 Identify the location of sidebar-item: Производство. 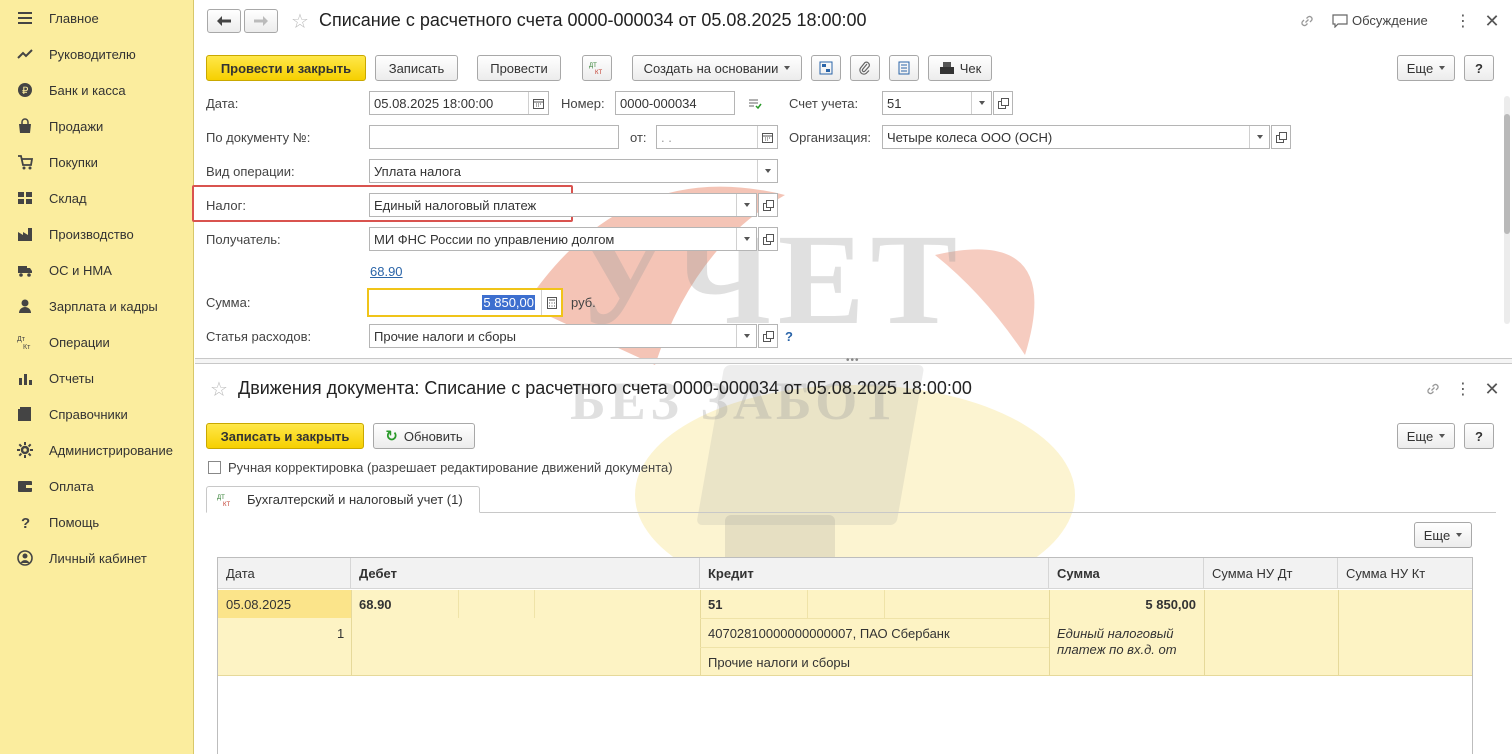
(97, 234).